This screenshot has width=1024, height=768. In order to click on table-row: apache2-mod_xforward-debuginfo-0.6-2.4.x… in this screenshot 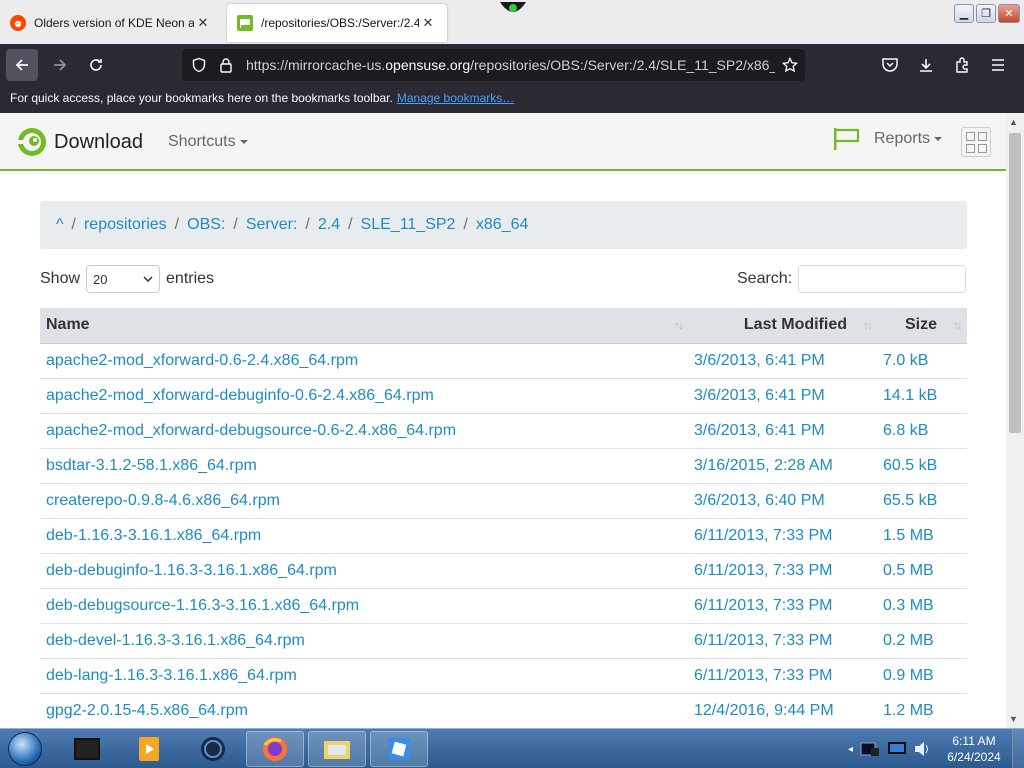, I will do `click(503, 396)`.